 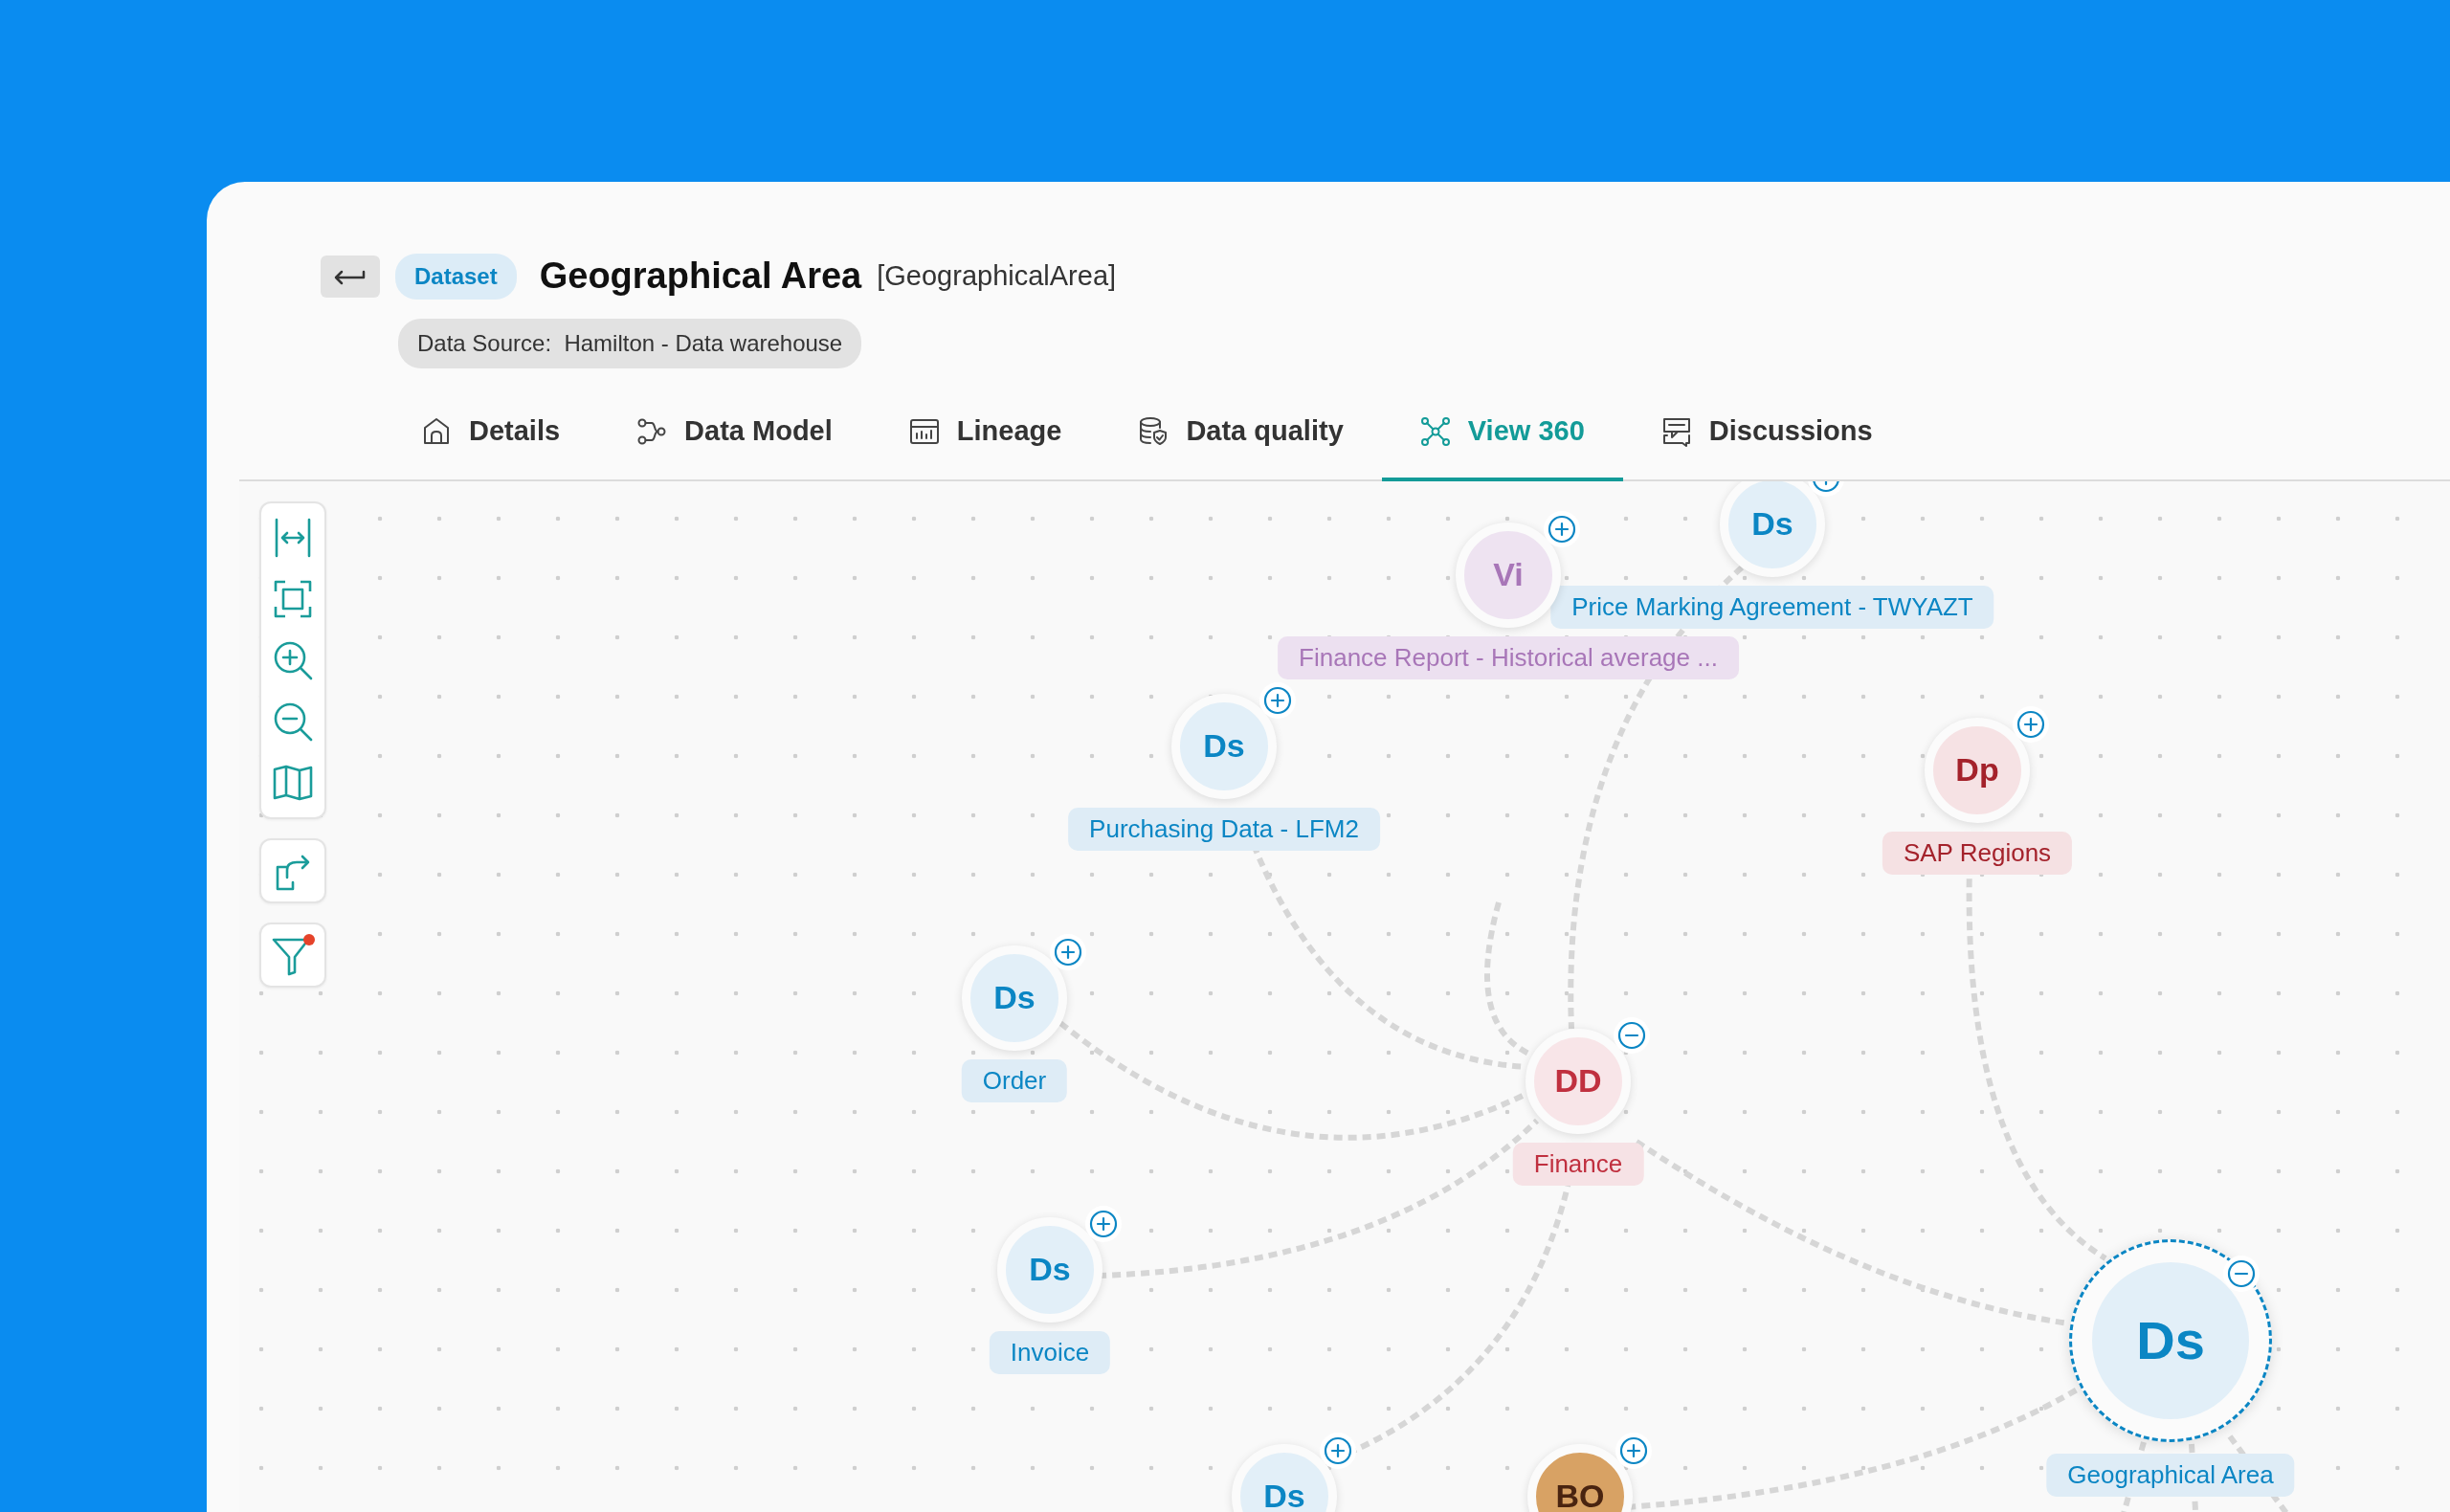 What do you see at coordinates (1050, 1352) in the screenshot?
I see `node-label: Invoice` at bounding box center [1050, 1352].